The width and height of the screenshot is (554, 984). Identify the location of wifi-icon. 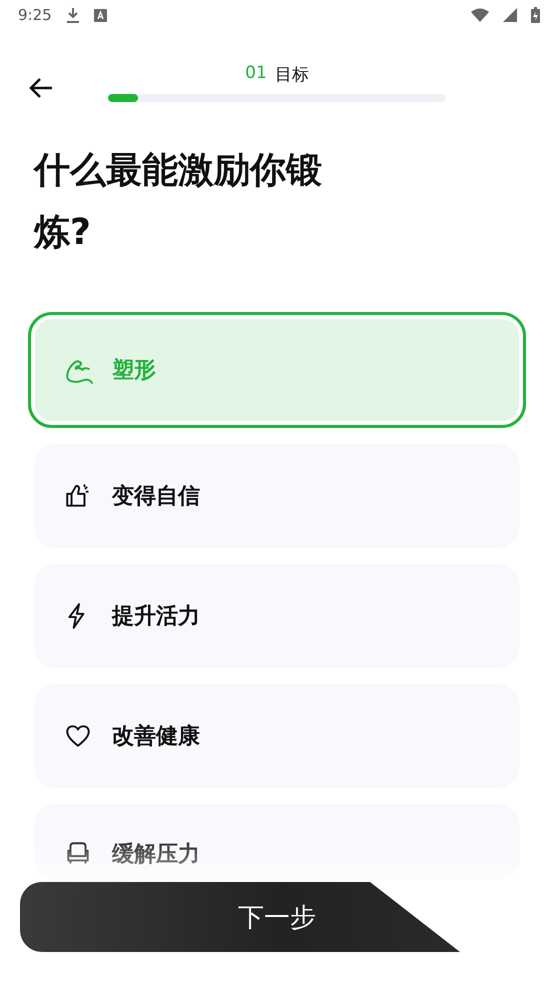
(480, 15).